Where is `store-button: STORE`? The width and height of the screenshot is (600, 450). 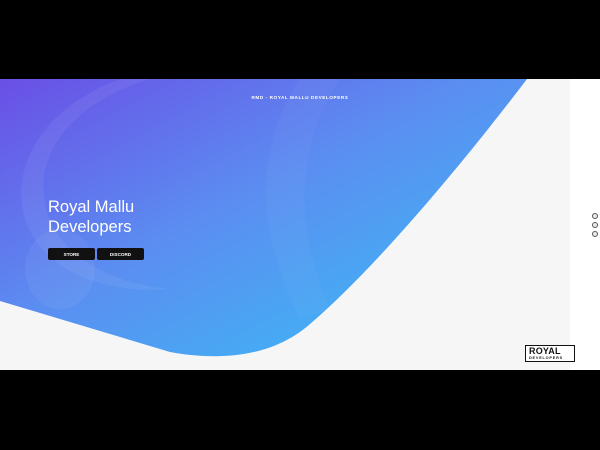 store-button: STORE is located at coordinates (71, 254).